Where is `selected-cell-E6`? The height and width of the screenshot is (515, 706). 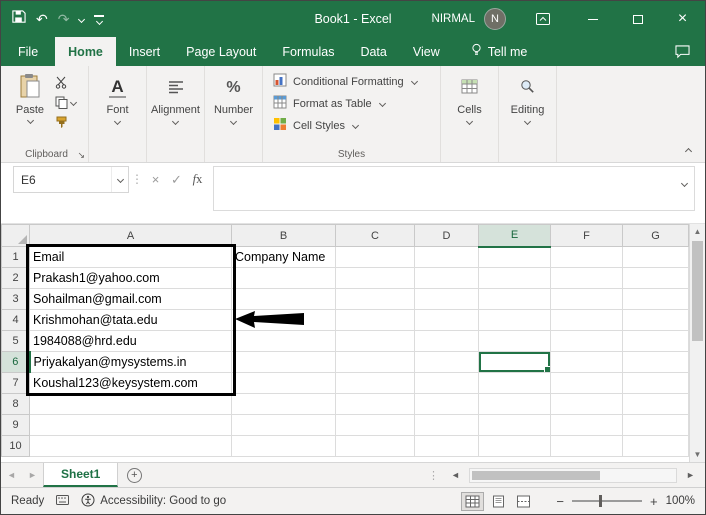
selected-cell-E6 is located at coordinates (514, 362).